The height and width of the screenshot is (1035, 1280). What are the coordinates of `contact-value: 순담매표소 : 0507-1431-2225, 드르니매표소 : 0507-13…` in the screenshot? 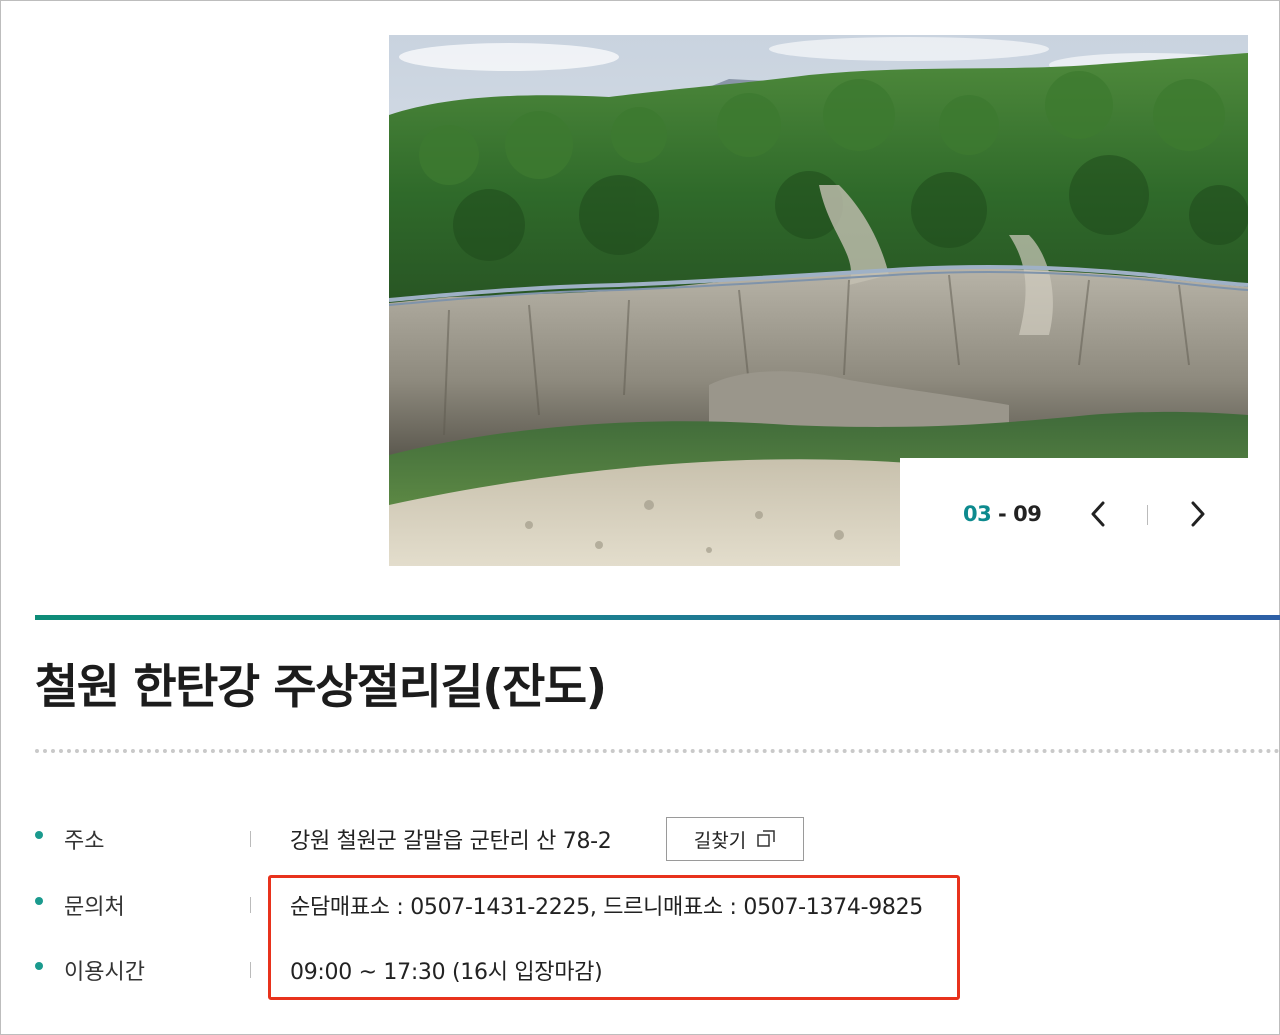 It's located at (607, 907).